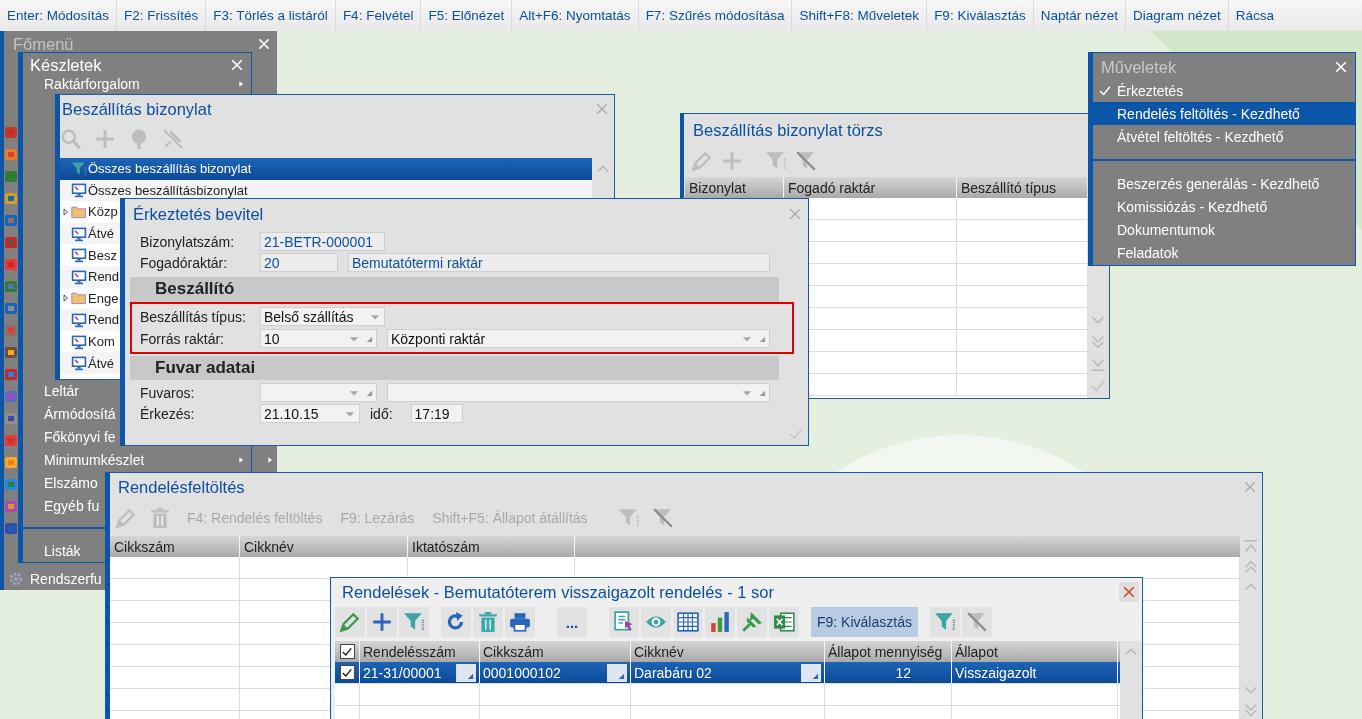  Describe the element at coordinates (575, 15) in the screenshot. I see `toolbar-button: Alt+F6: Nyomtatás` at that location.